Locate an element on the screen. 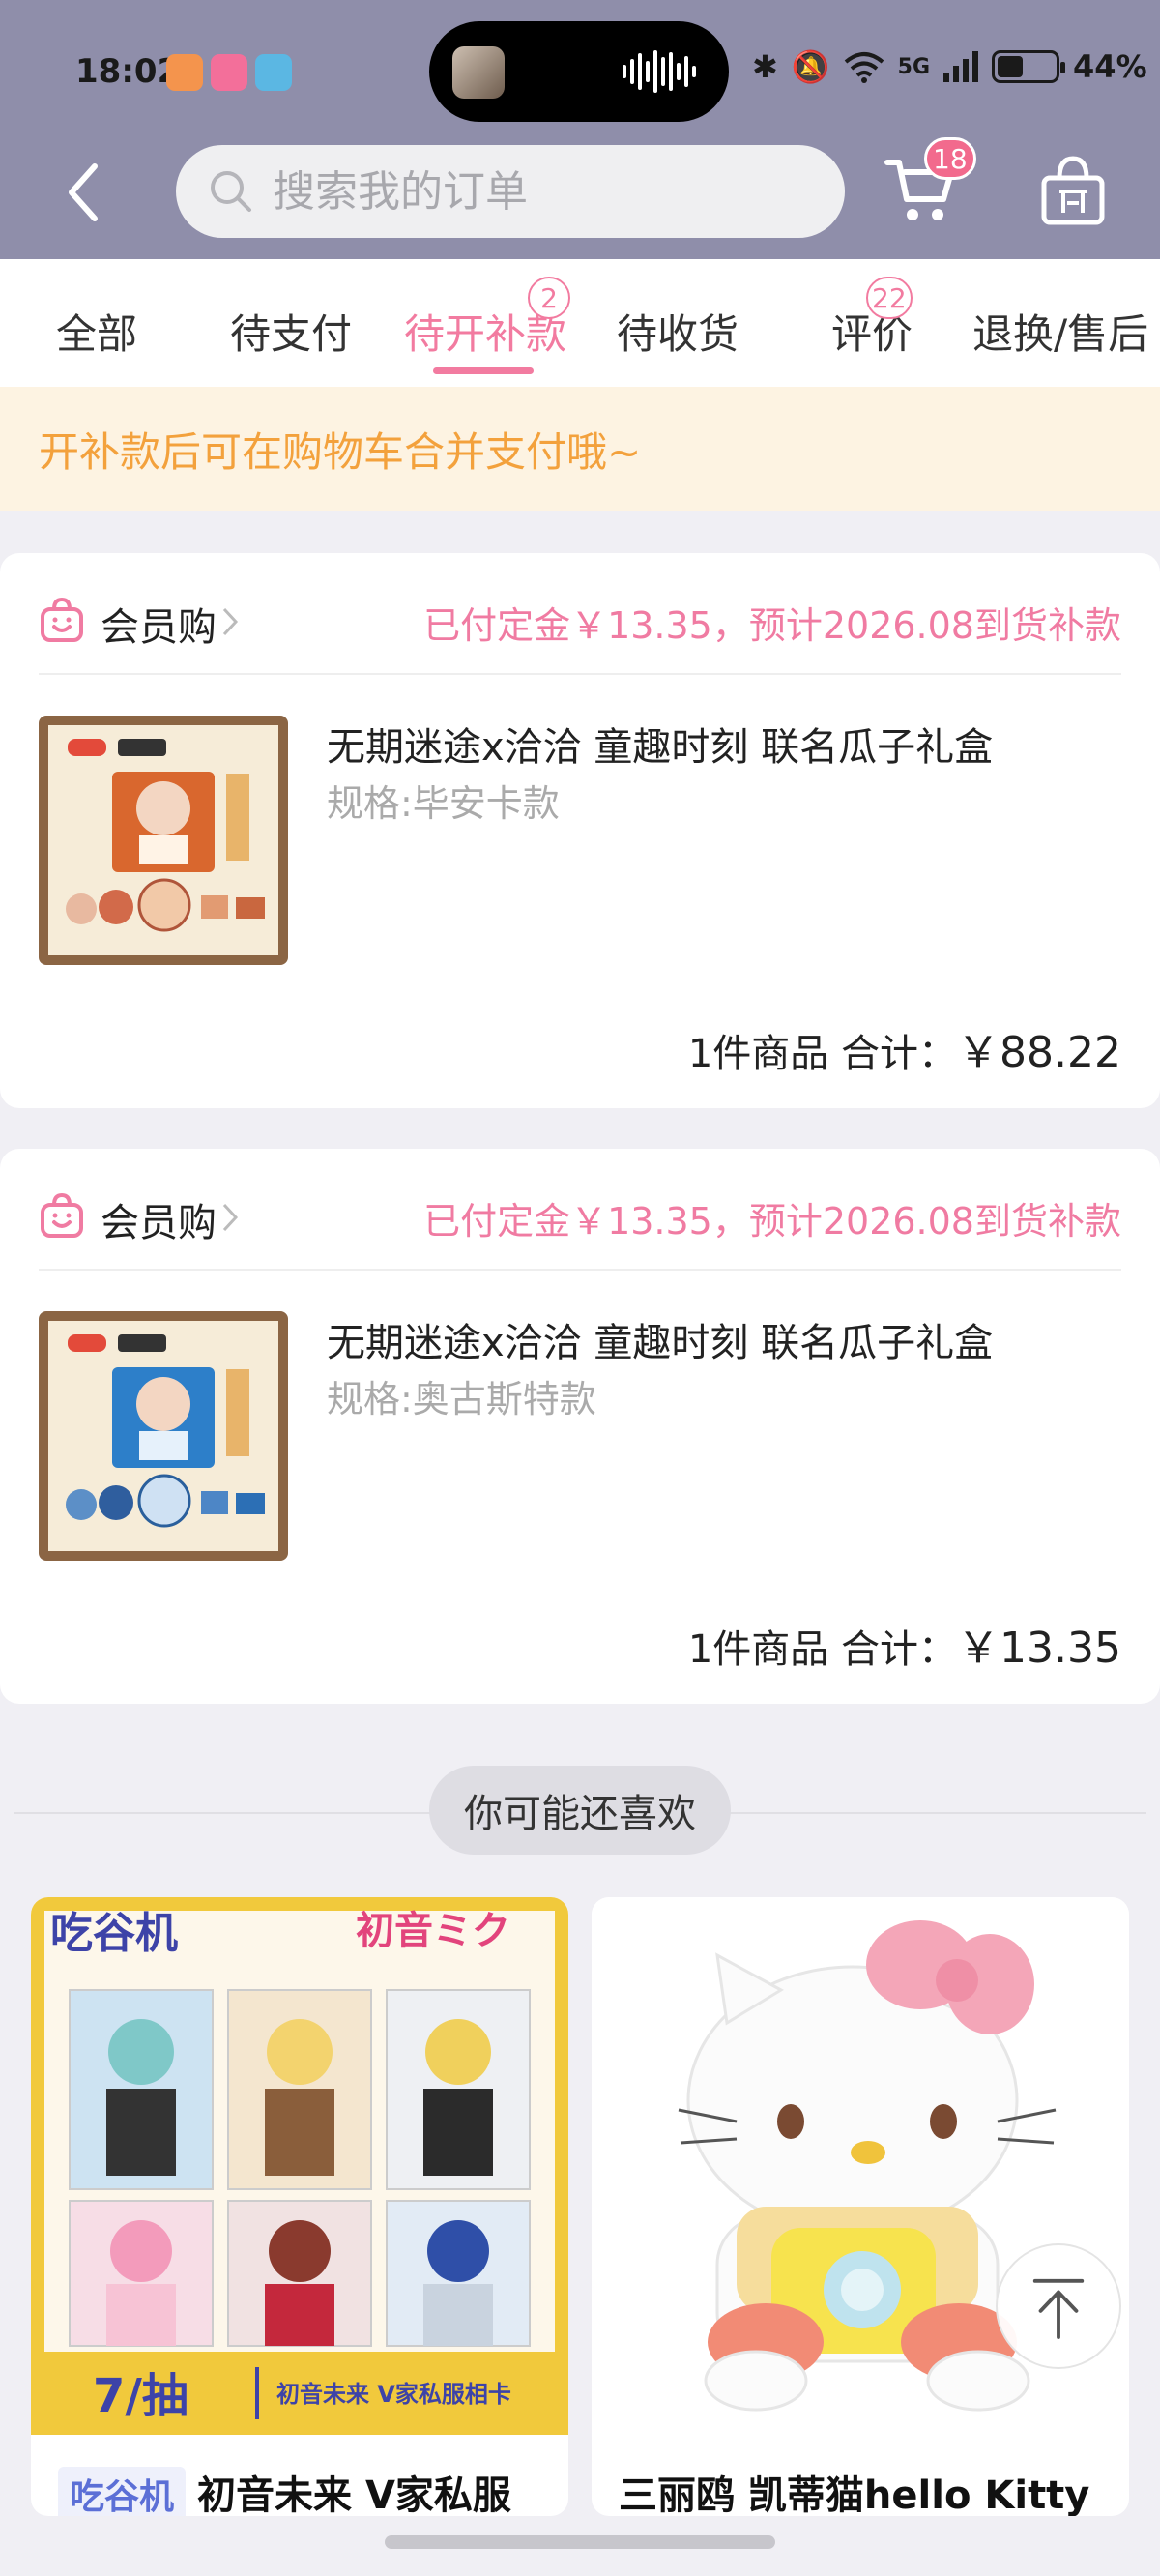 This screenshot has width=1160, height=2576. status-bar: 18:02 ✱ 🔕 5G 44% is located at coordinates (580, 71).